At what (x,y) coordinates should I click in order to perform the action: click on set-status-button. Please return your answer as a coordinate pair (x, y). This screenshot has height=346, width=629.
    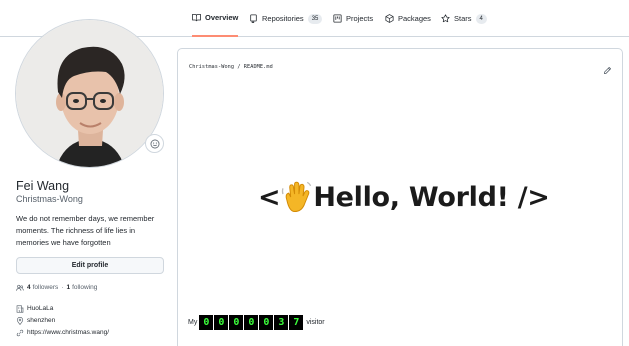
    Looking at the image, I should click on (154, 143).